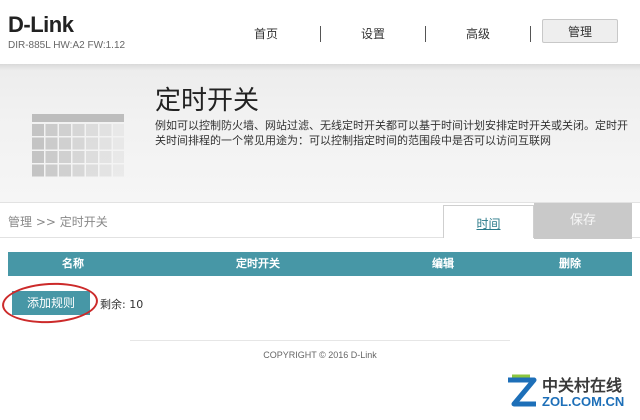 The height and width of the screenshot is (420, 640). Describe the element at coordinates (73, 263) in the screenshot. I see `column-header-name: 名称` at that location.